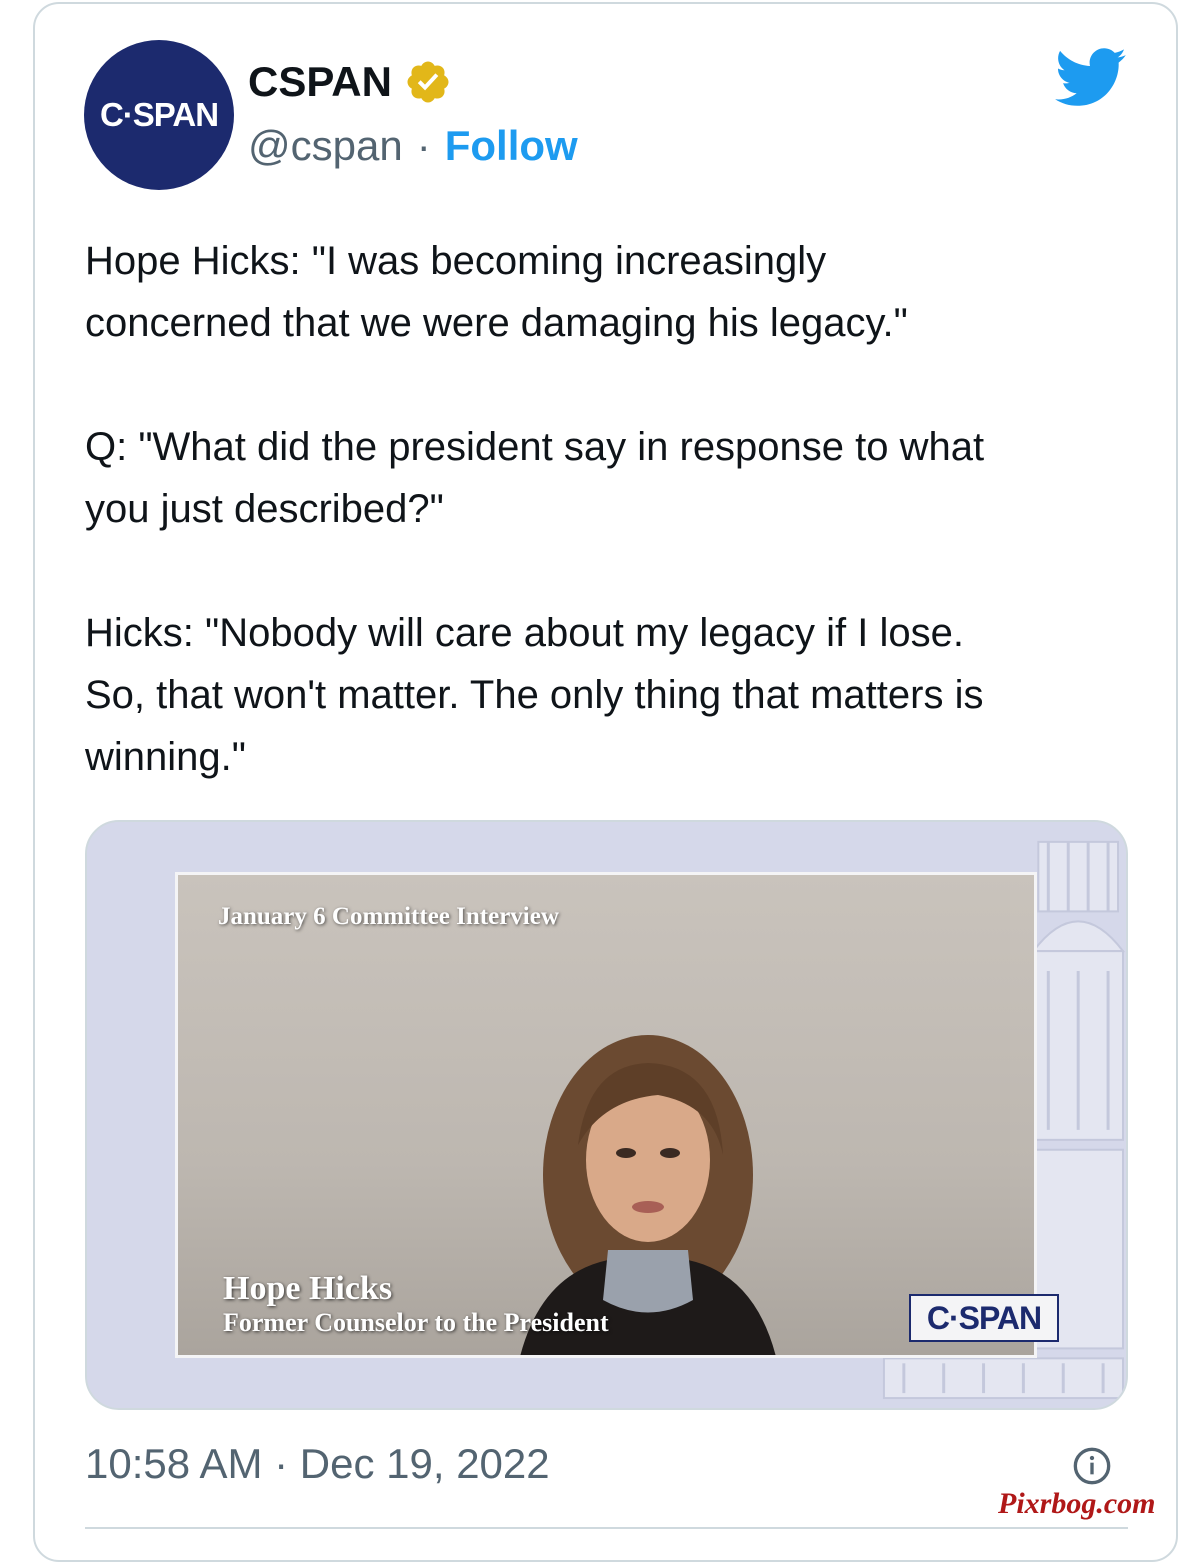 The height and width of the screenshot is (1562, 1200). I want to click on follow-button: Follow, so click(511, 146).